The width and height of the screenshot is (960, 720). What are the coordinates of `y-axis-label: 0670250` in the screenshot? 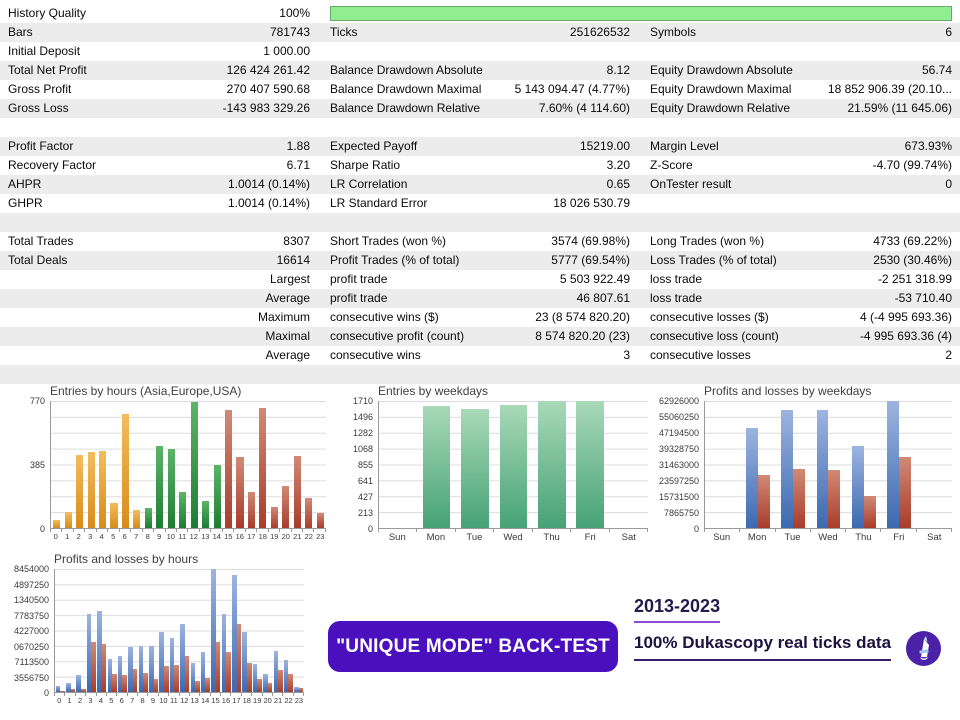 It's located at (31, 646).